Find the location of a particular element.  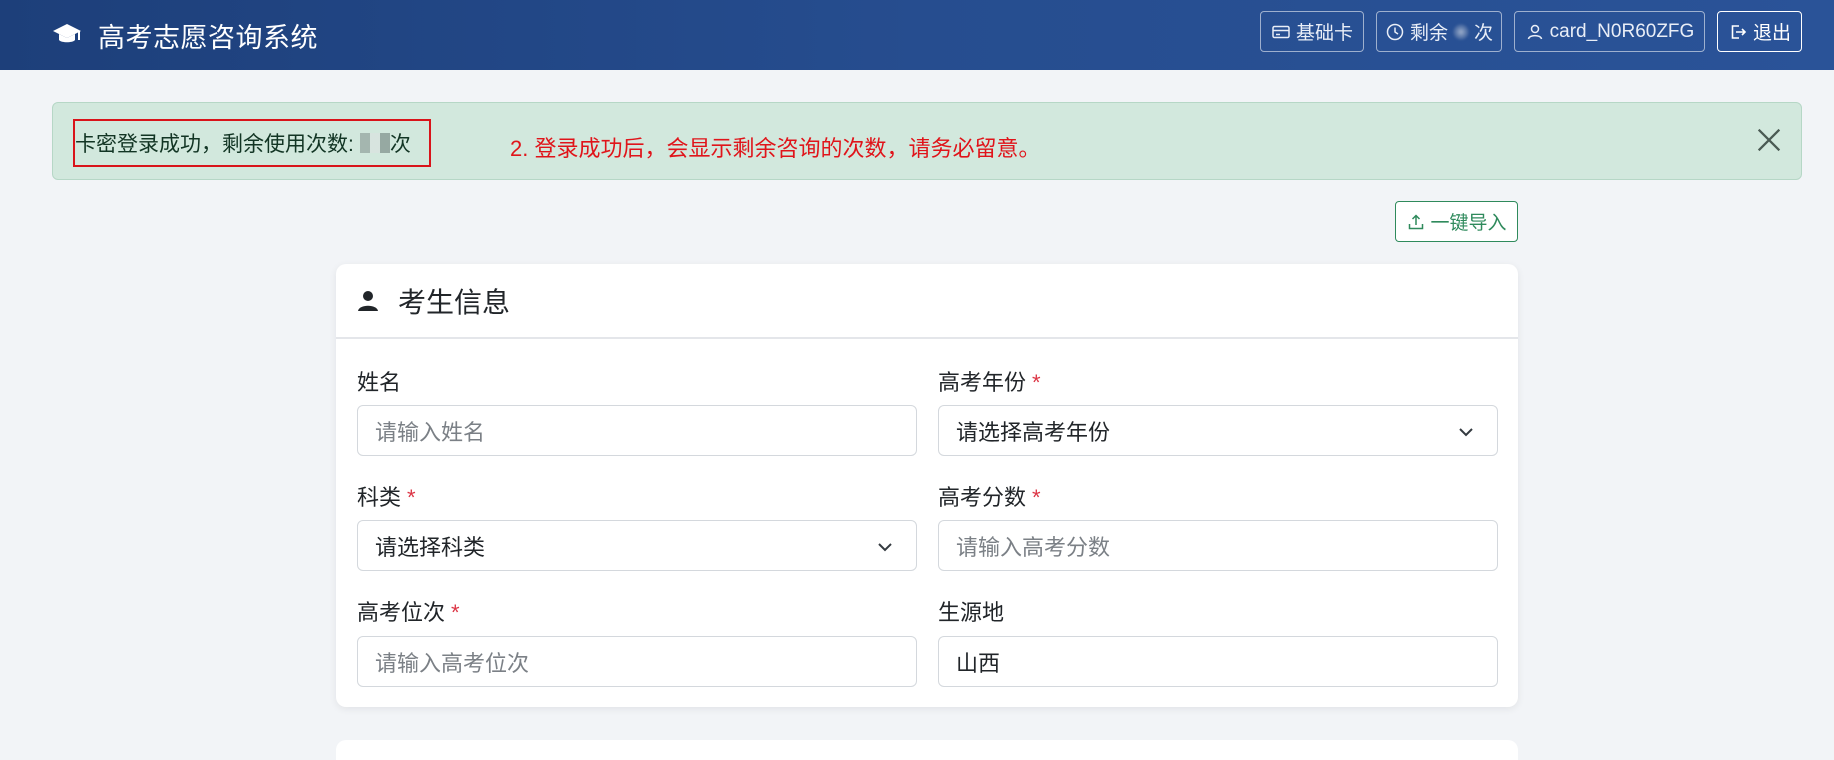

origin-input: 山西 is located at coordinates (1218, 661).